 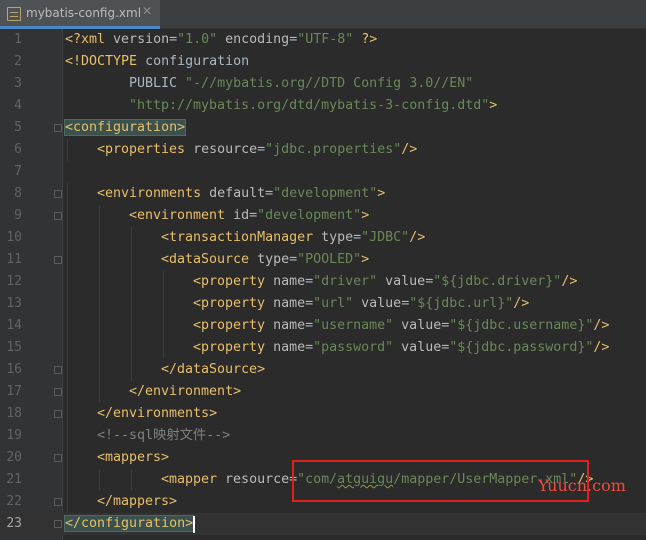 What do you see at coordinates (323, 62) in the screenshot?
I see `code-line: 2 <!DOCTYPE configuration` at bounding box center [323, 62].